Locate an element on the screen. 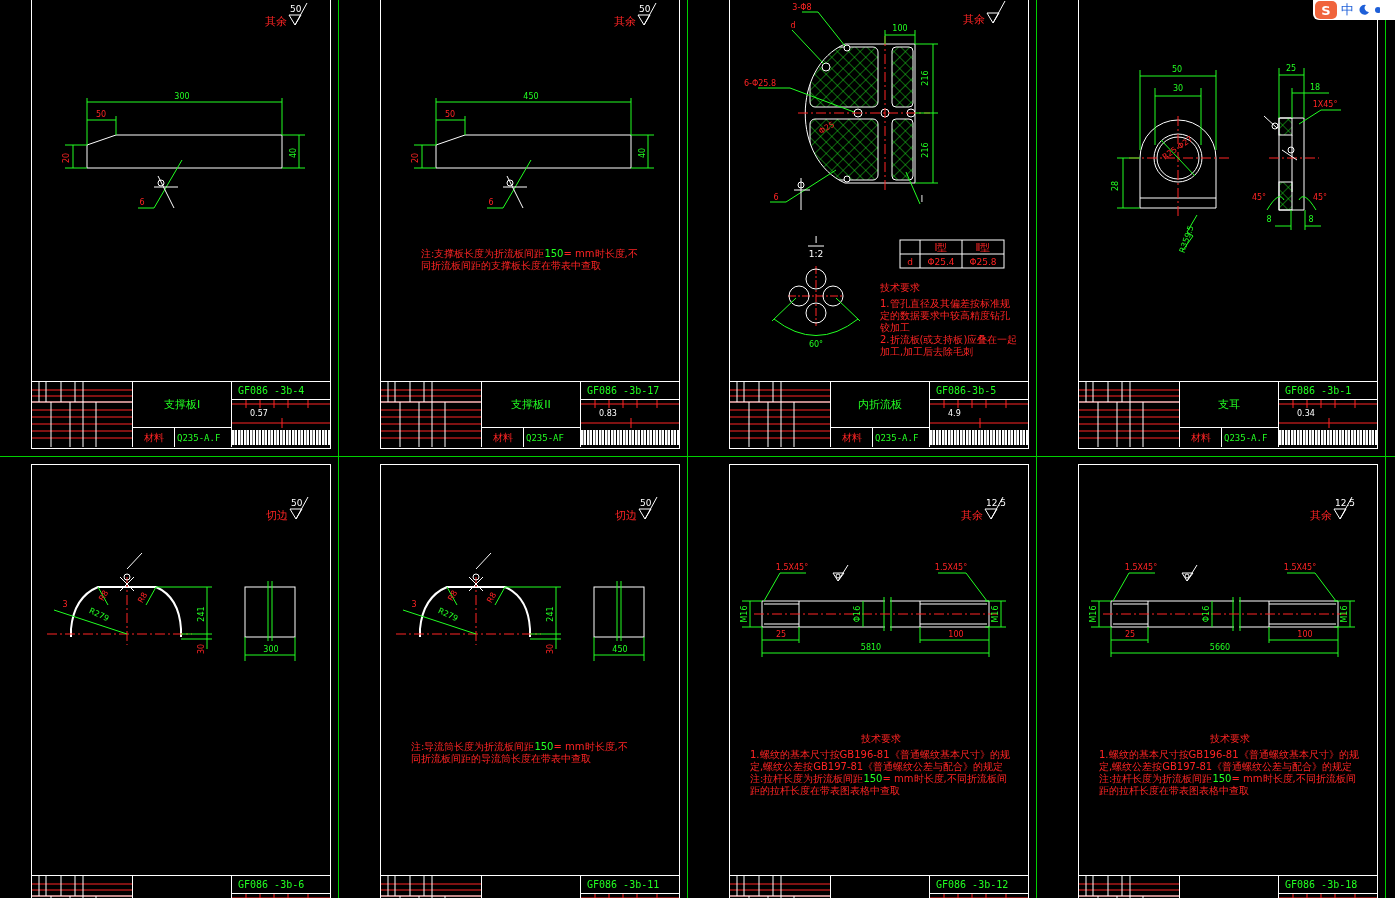 This screenshot has height=898, width=1395. dimension-label: 1X45° is located at coordinates (1325, 104).